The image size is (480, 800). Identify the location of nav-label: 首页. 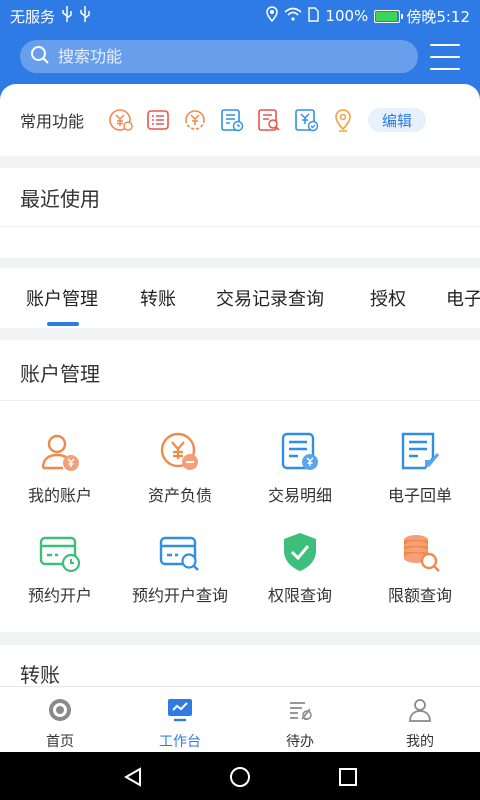
(60, 742).